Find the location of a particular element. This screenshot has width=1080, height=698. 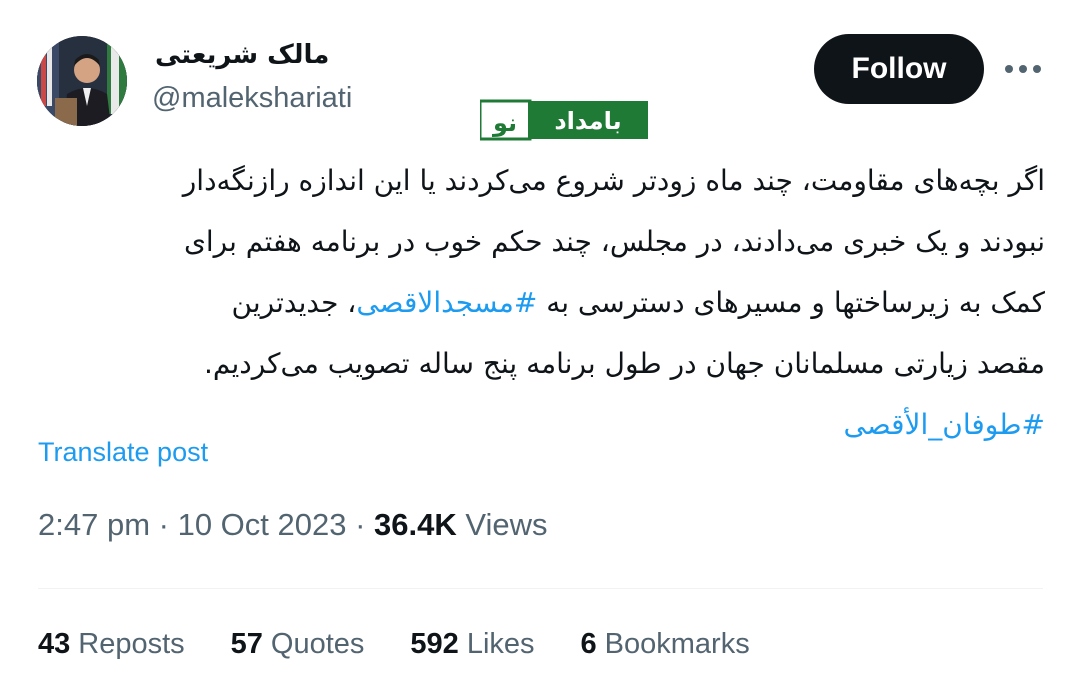

bamdad-no-logo: نو بامداد is located at coordinates (564, 120).